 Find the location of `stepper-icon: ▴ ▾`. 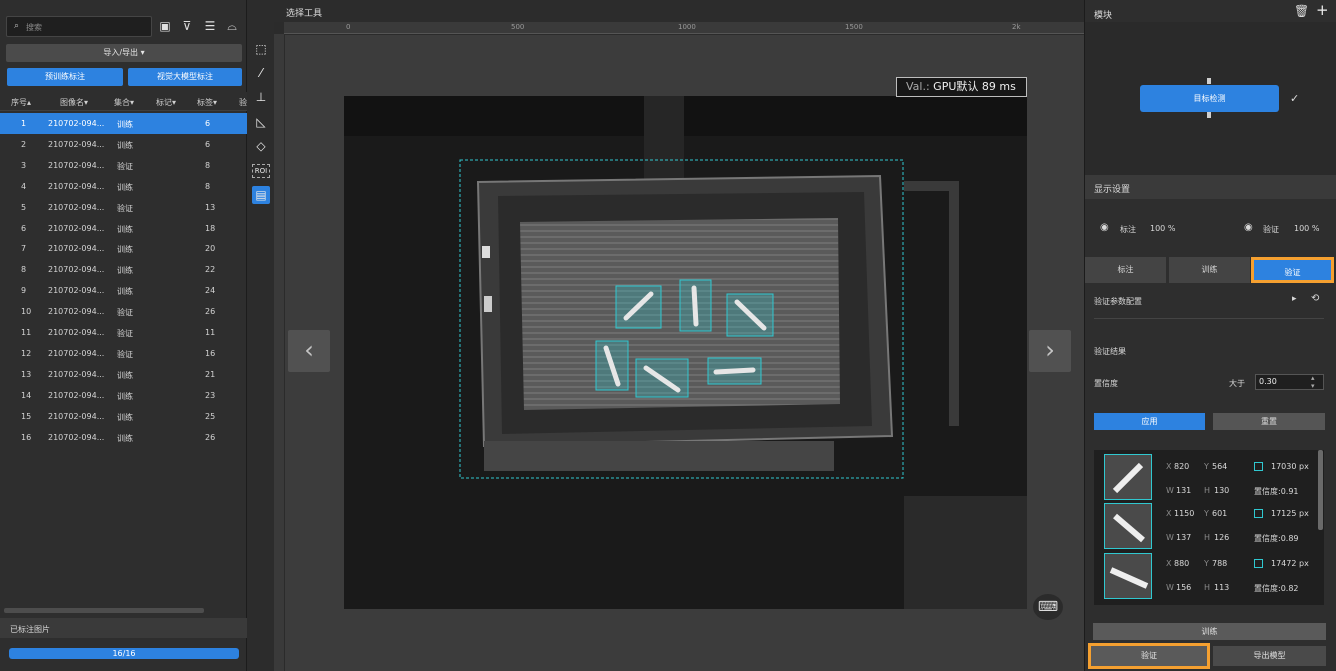

stepper-icon: ▴ ▾ is located at coordinates (1313, 382).